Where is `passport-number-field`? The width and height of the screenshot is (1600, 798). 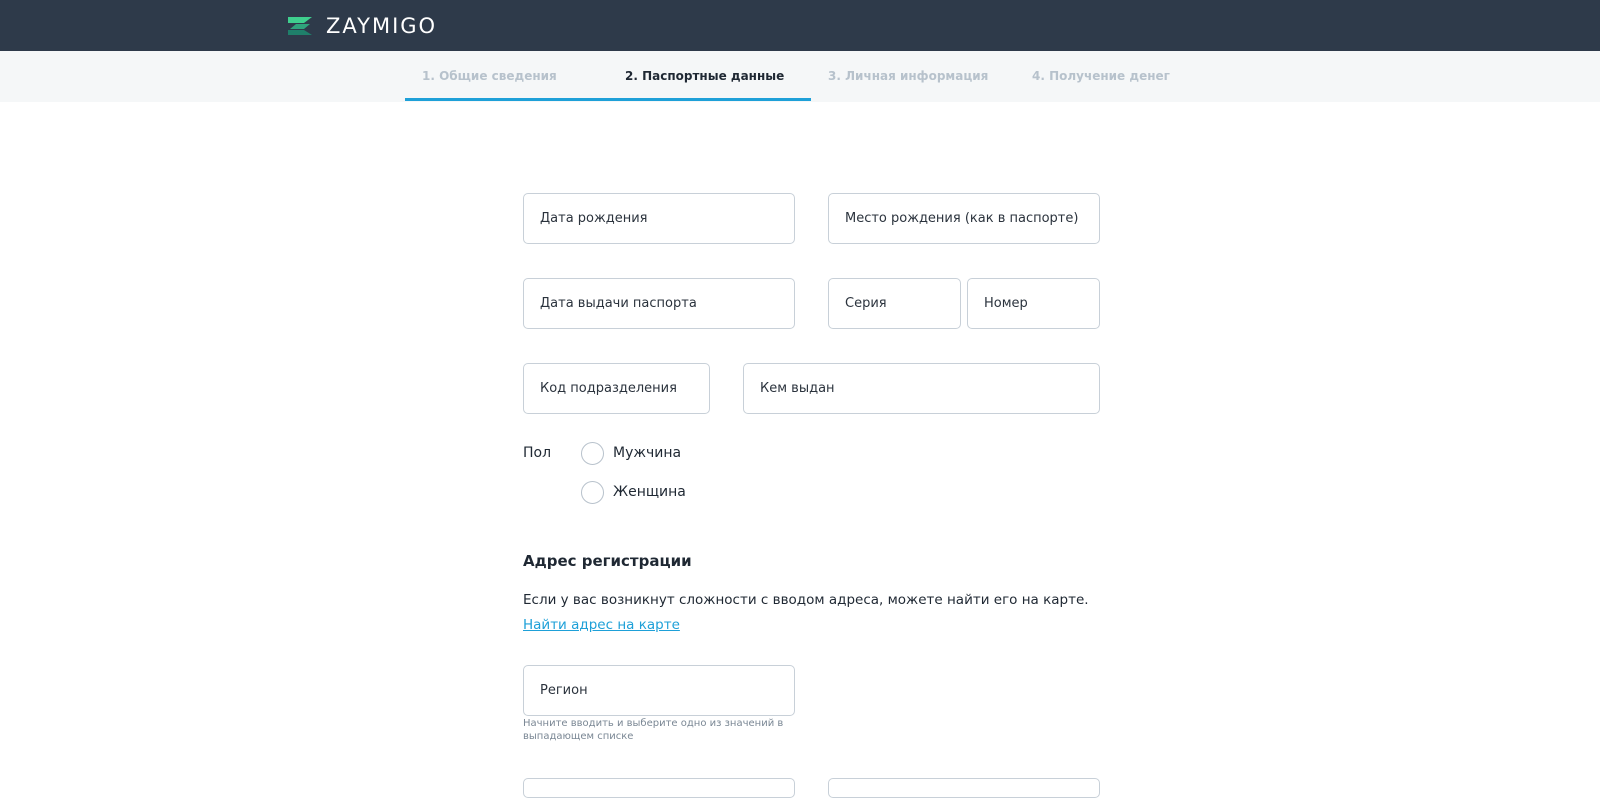 passport-number-field is located at coordinates (1033, 303).